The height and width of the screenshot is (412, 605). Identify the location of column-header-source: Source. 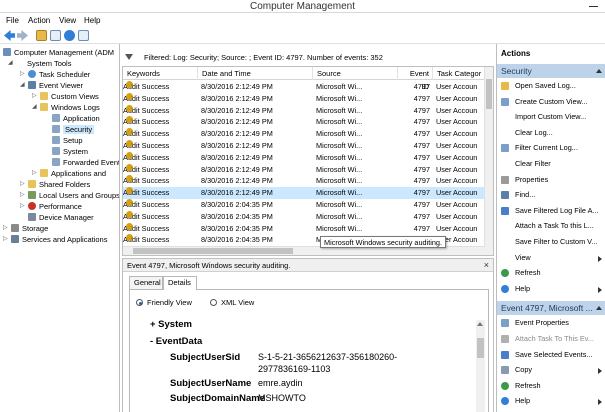
(355, 73).